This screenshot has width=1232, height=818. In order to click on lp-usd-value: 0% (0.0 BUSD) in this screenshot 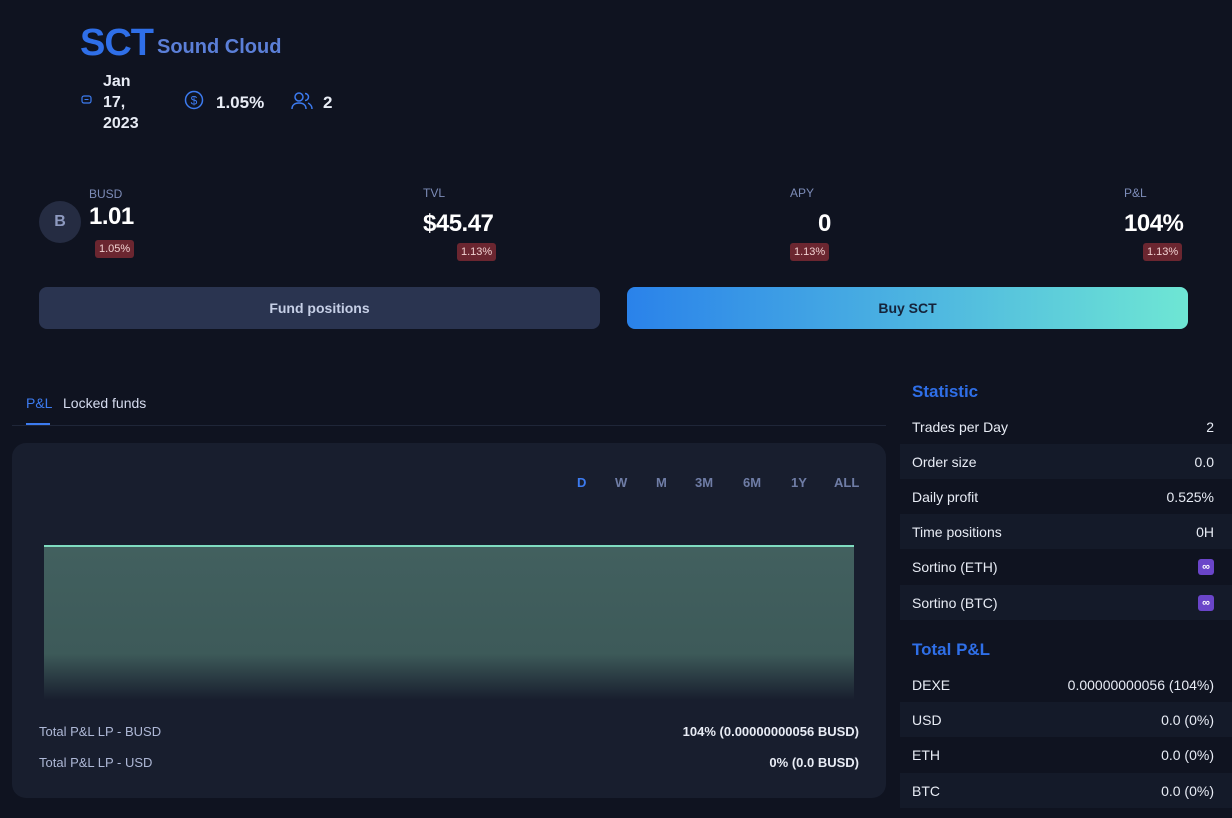, I will do `click(814, 762)`.